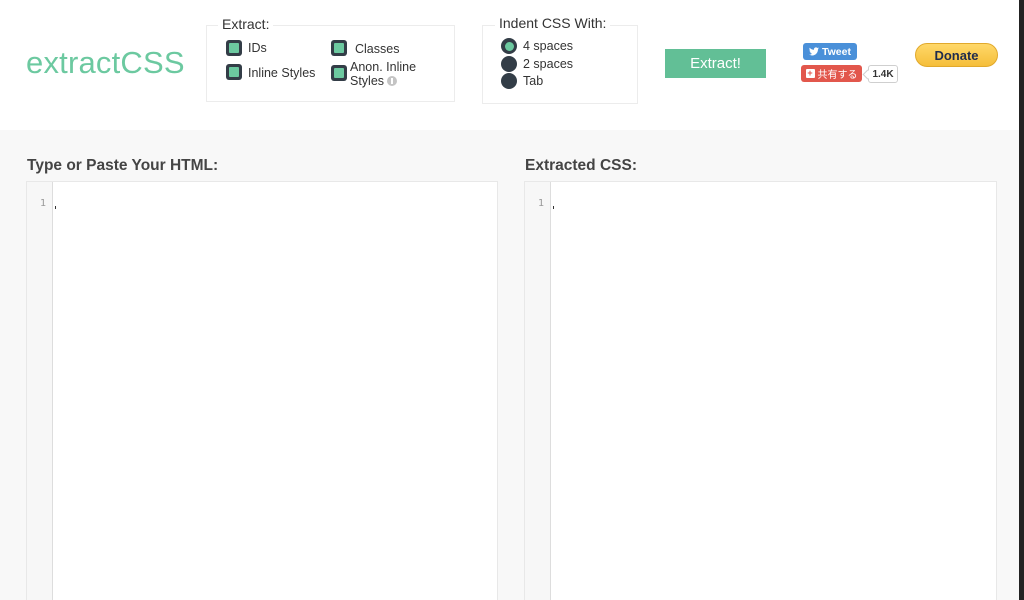 This screenshot has width=1024, height=600. Describe the element at coordinates (40, 391) in the screenshot. I see `input-gutter: 1` at that location.